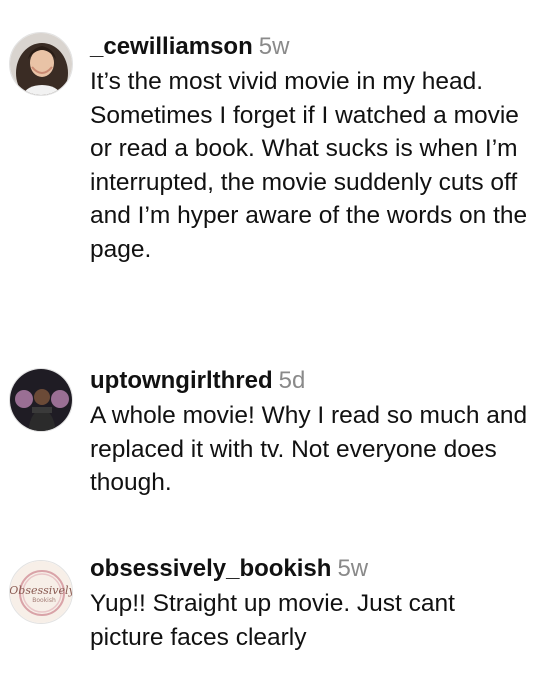  I want to click on avatar-logo: Obsessively Bookish, so click(41, 592).